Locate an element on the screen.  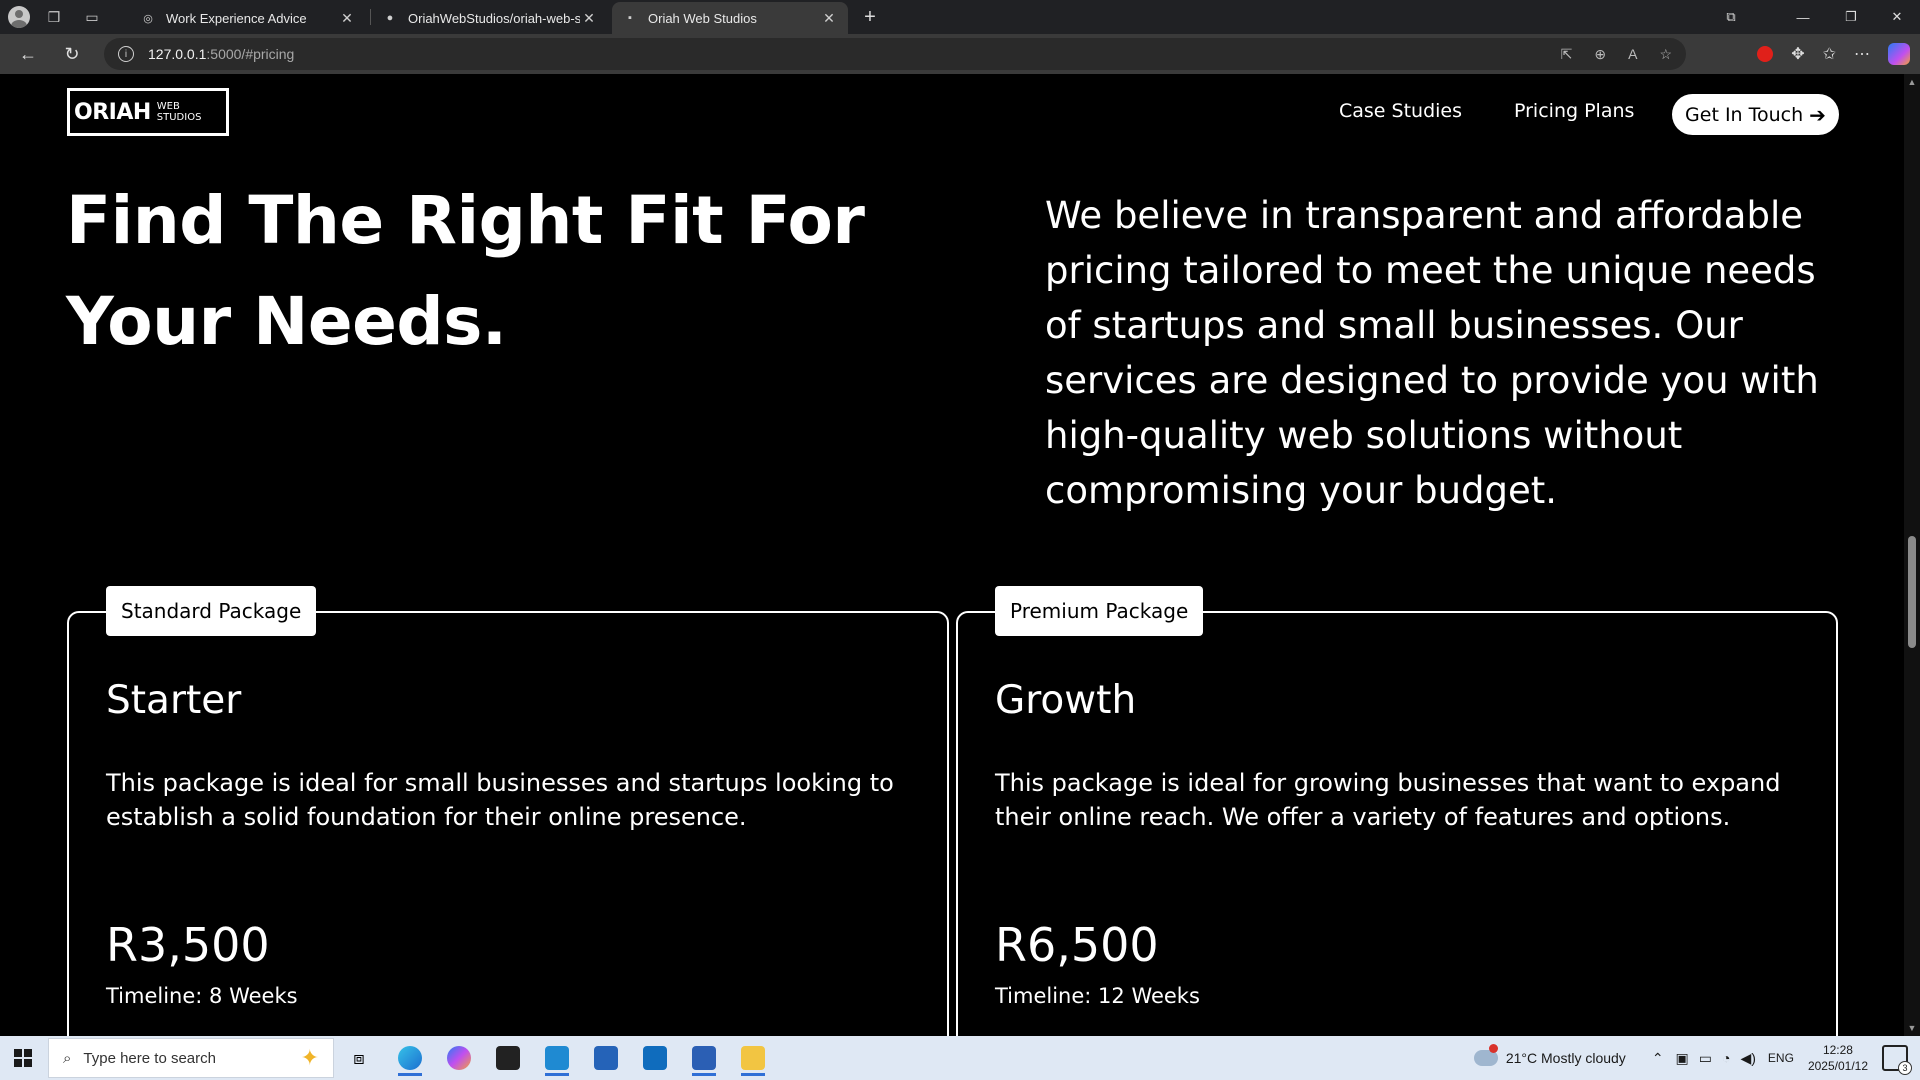
site-favicon: ▪ is located at coordinates (630, 18).